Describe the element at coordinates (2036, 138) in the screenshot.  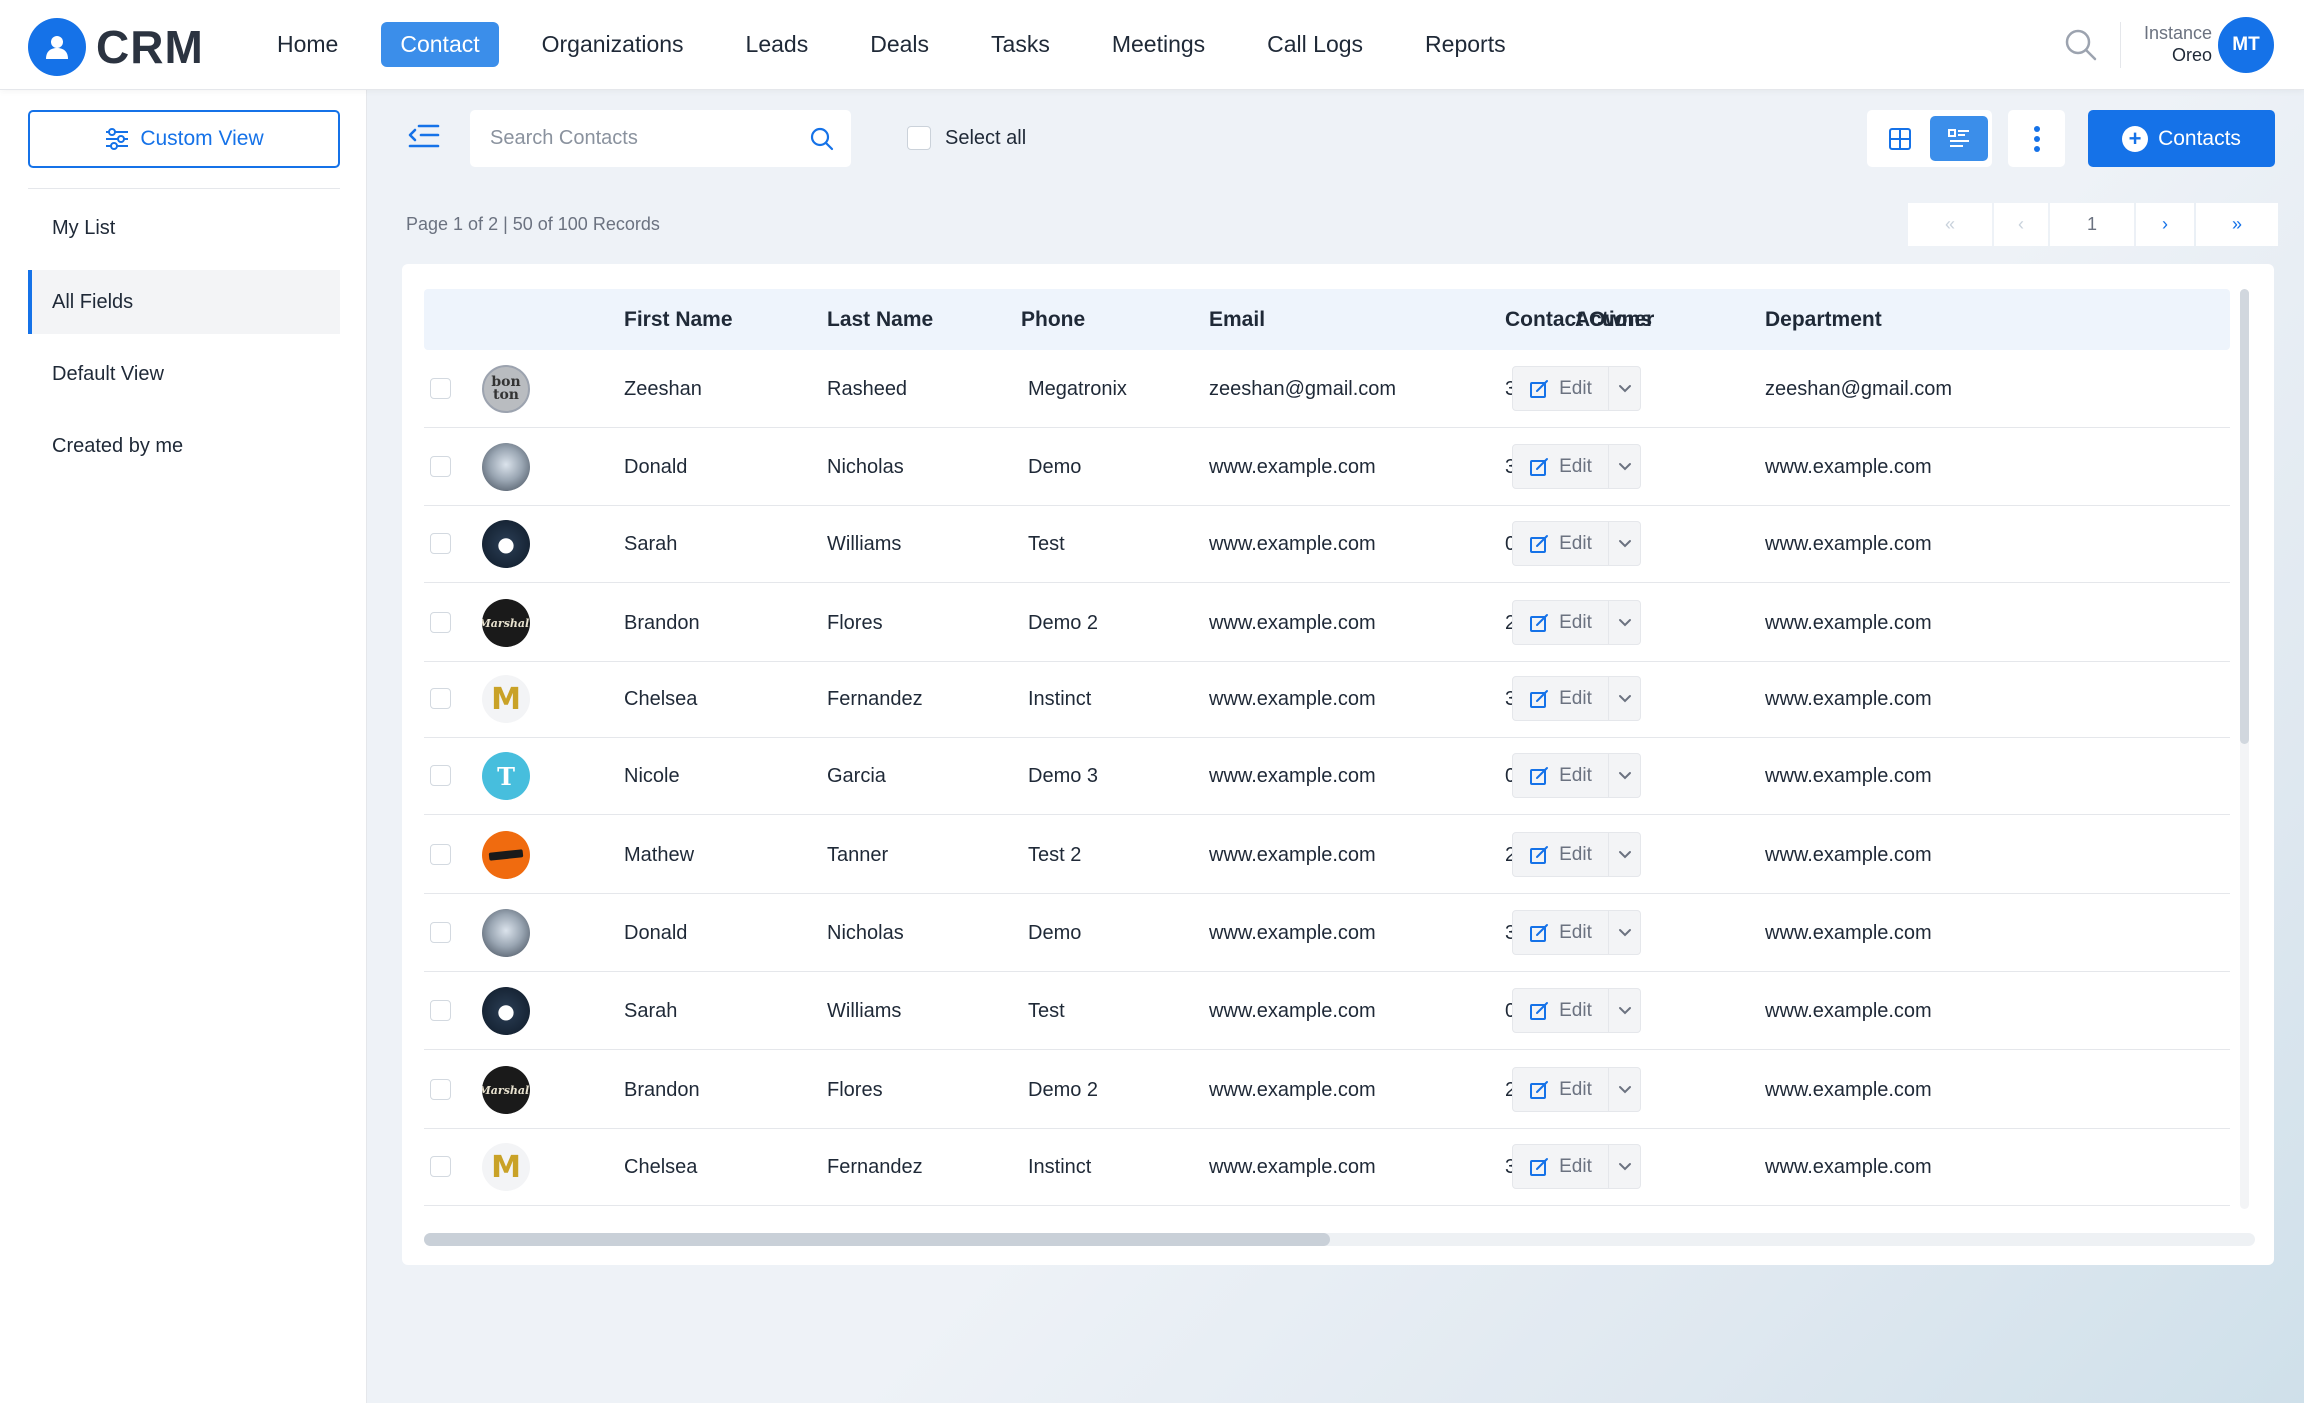
I see `more-options-button` at that location.